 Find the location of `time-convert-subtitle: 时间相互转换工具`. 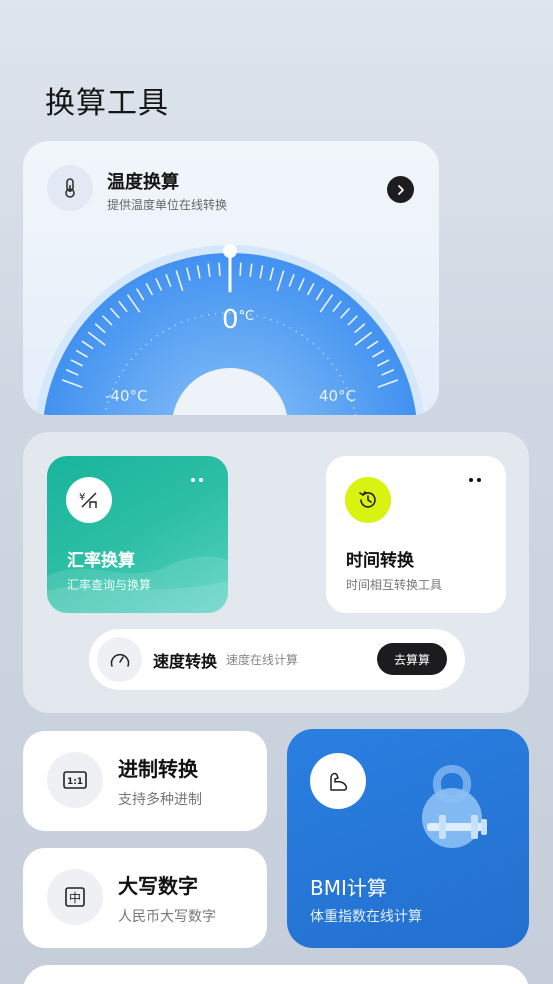

time-convert-subtitle: 时间相互转换工具 is located at coordinates (394, 585).